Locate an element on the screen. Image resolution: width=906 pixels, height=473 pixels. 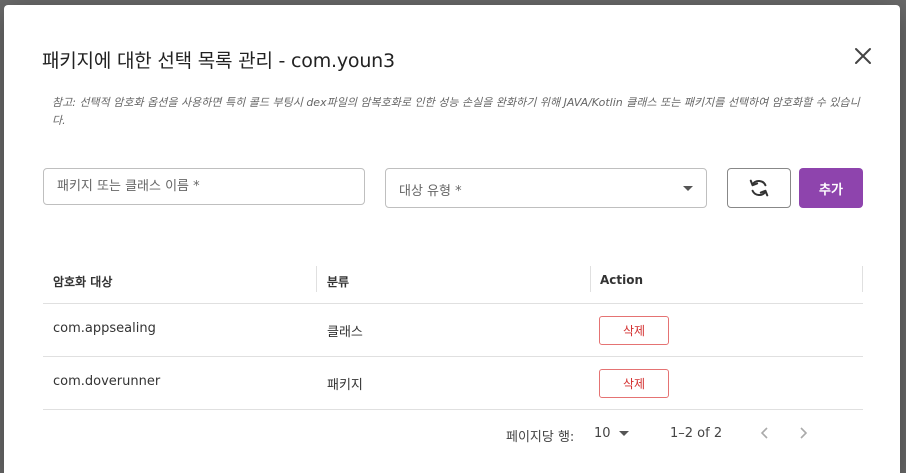
rows-per-page-select: 10 is located at coordinates (611, 433).